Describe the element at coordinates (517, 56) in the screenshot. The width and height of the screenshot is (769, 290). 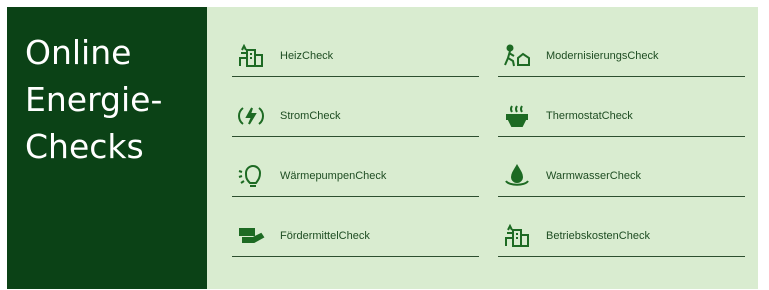
I see `worker-icon` at that location.